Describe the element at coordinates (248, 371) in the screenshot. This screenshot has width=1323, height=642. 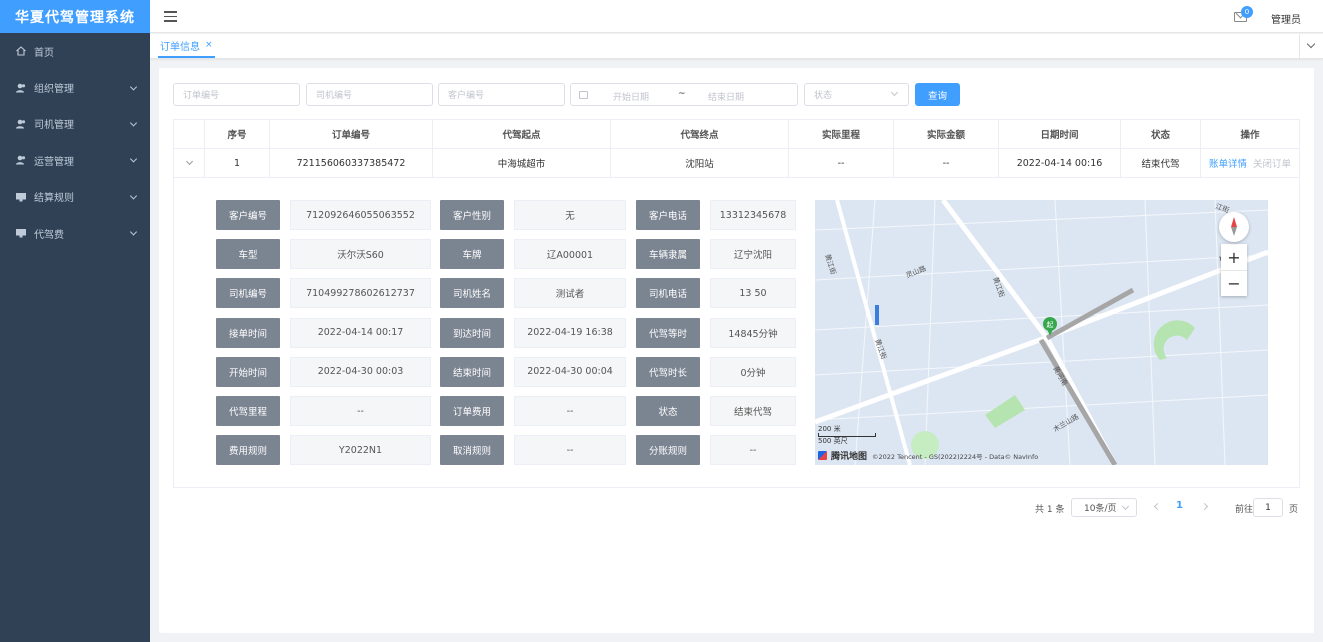
I see `detail-label: 开始时间` at that location.